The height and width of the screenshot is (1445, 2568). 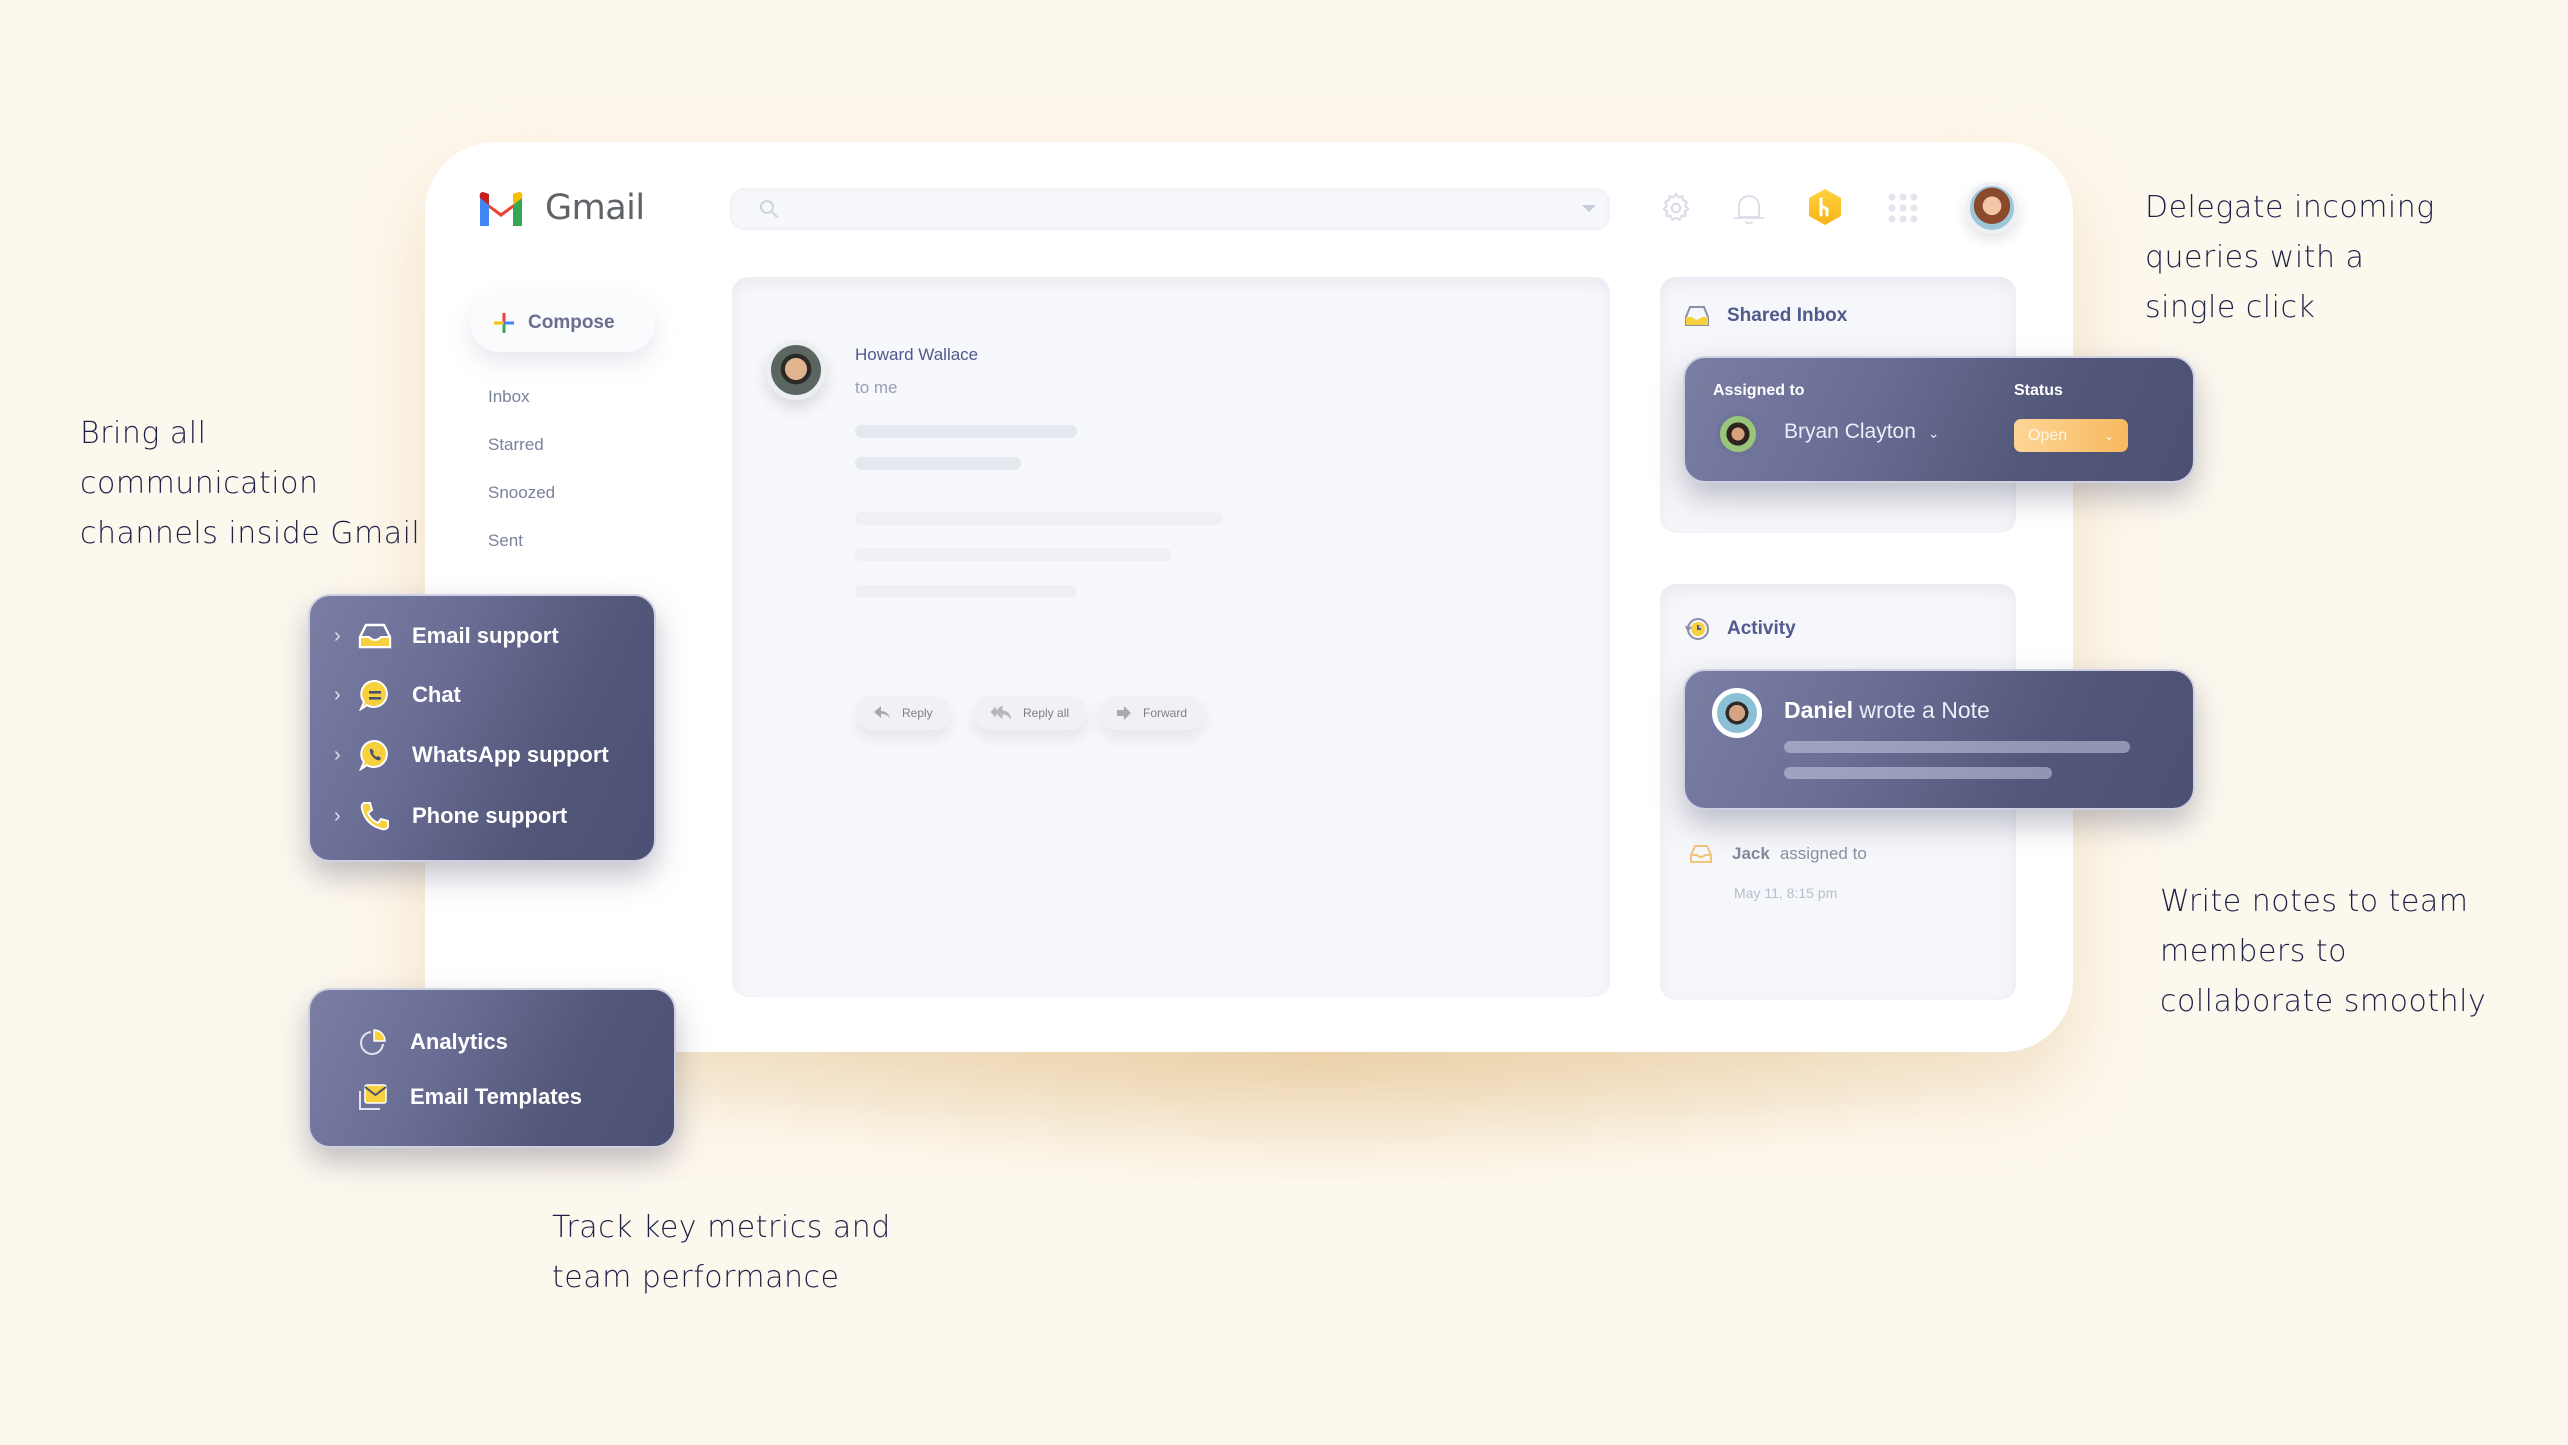 What do you see at coordinates (2290, 207) in the screenshot?
I see `annotation-line: Delegate incoming` at bounding box center [2290, 207].